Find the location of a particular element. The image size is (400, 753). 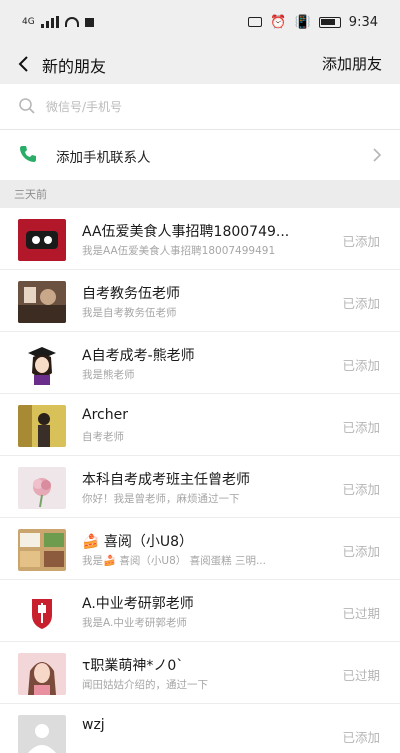

back-arrow-icon is located at coordinates (24, 64).